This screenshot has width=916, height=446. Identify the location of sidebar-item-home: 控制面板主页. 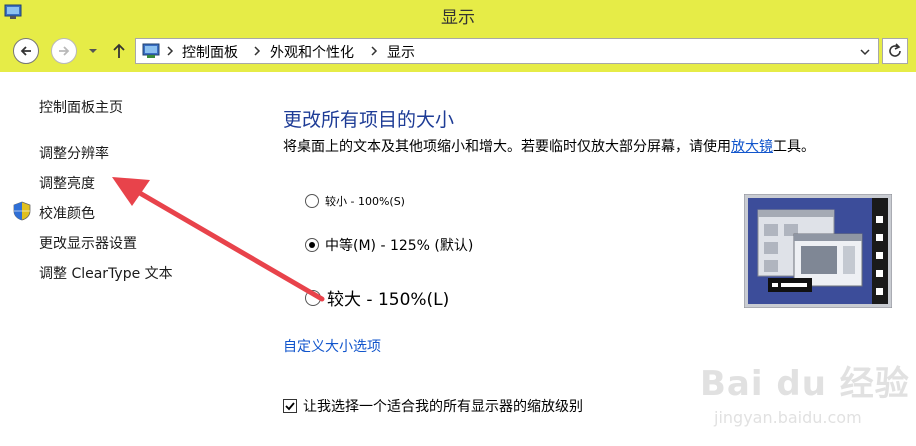
(81, 107).